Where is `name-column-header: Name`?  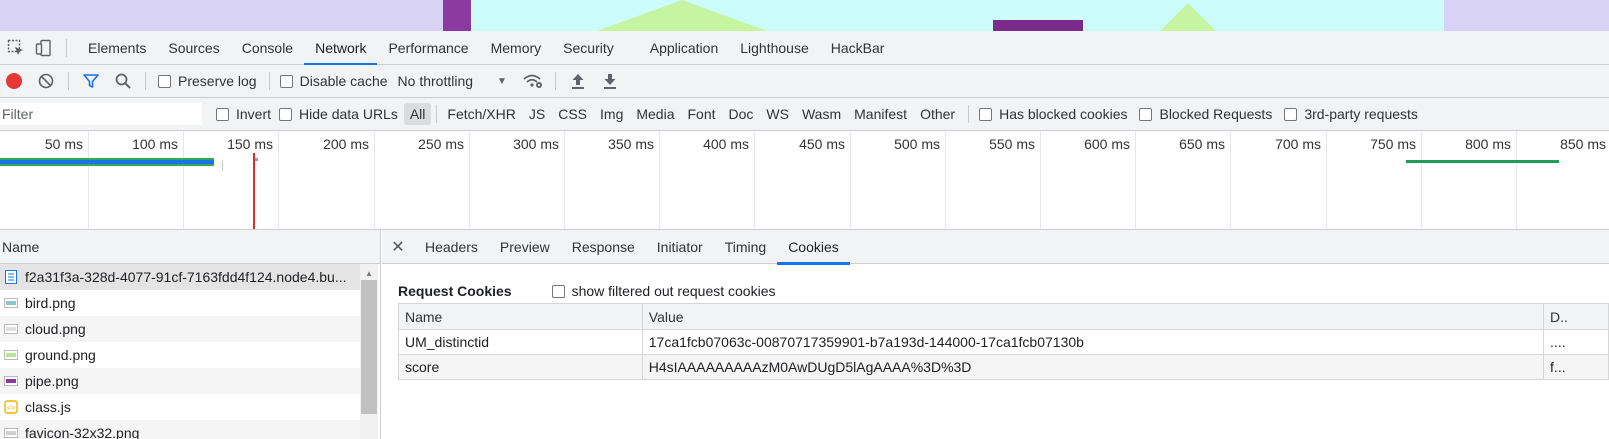 name-column-header: Name is located at coordinates (190, 247).